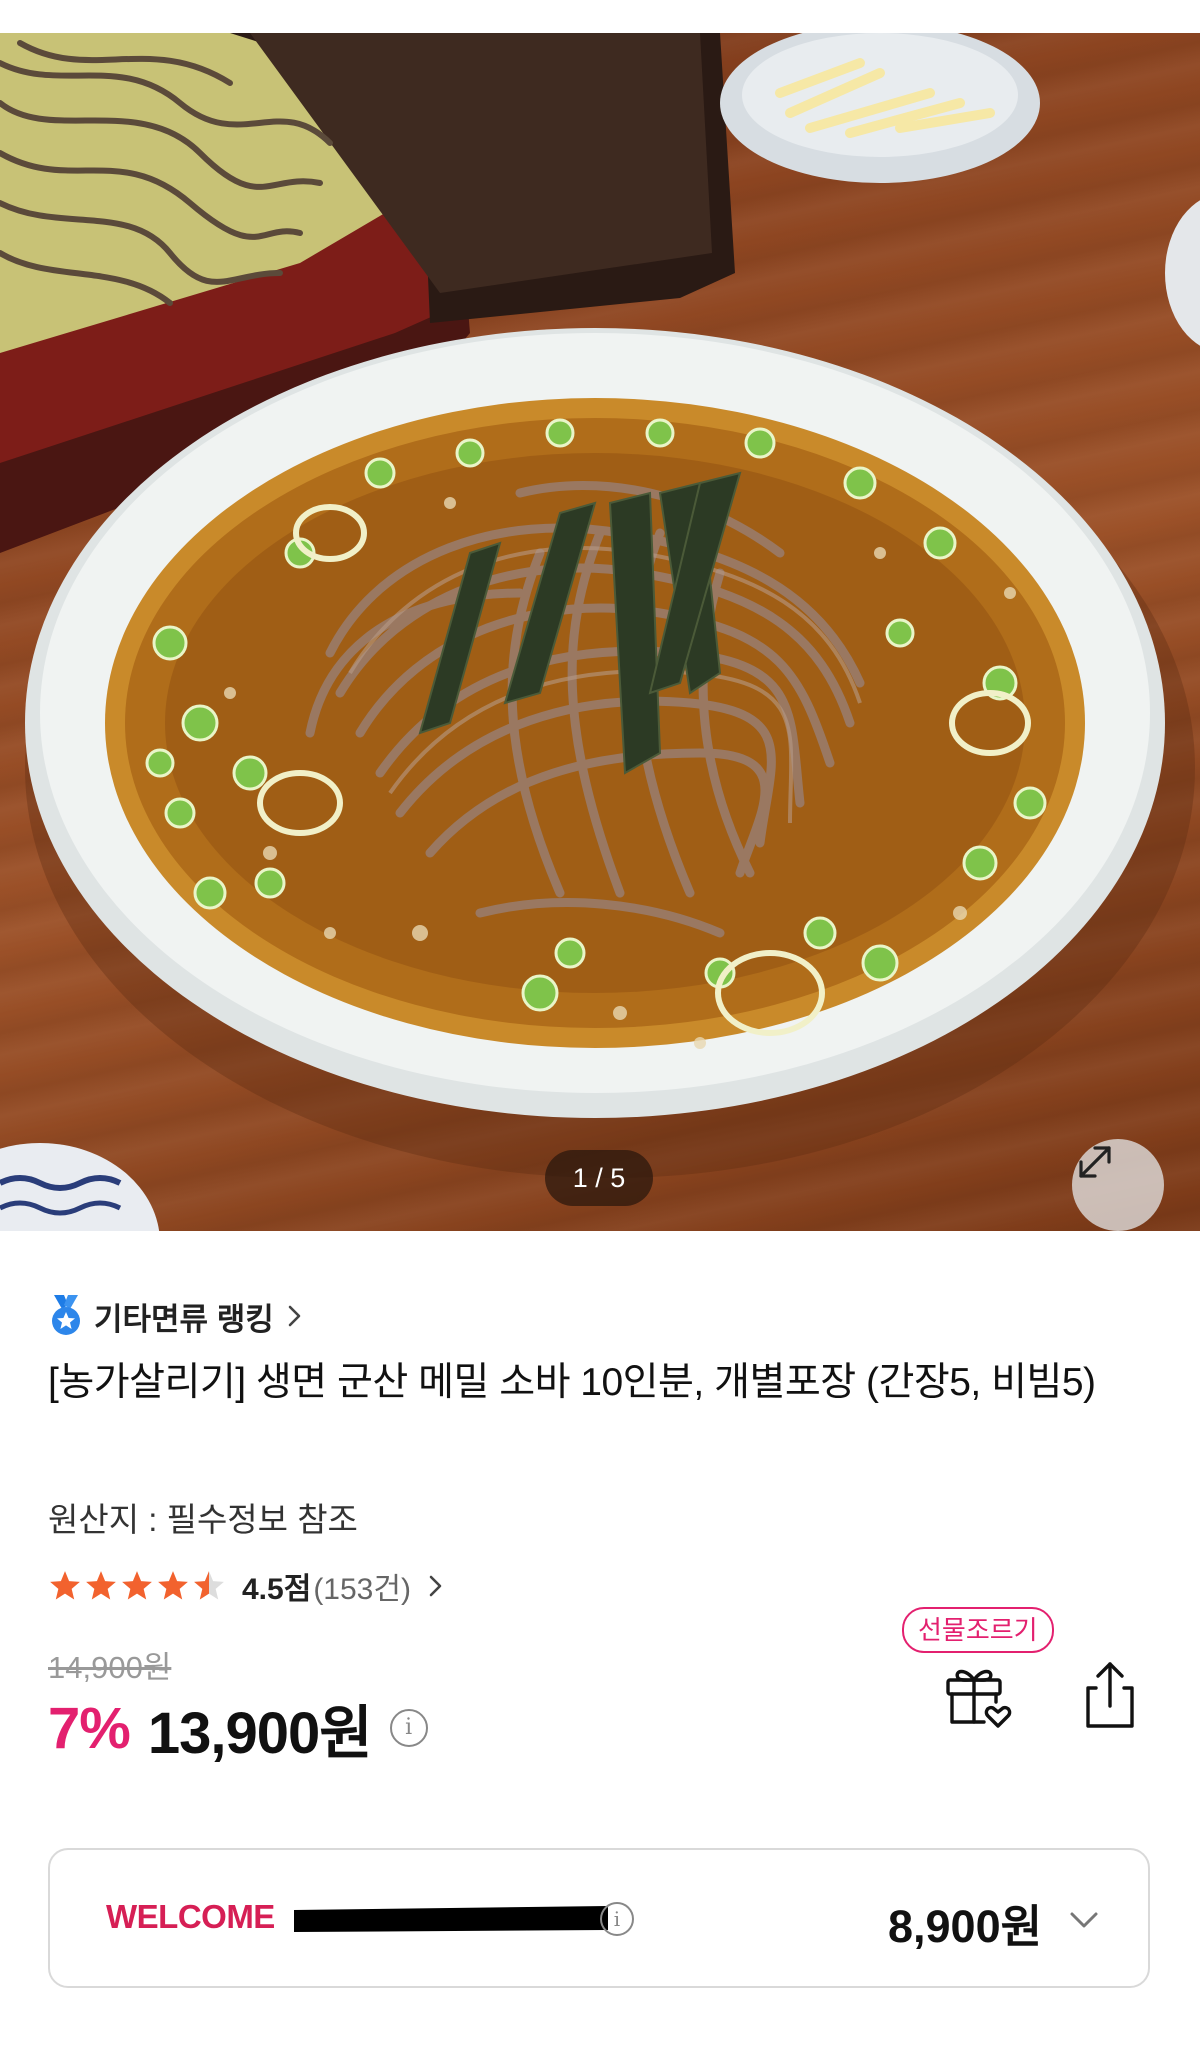  What do you see at coordinates (1095, 1162) in the screenshot?
I see `expand-arrows-icon` at bounding box center [1095, 1162].